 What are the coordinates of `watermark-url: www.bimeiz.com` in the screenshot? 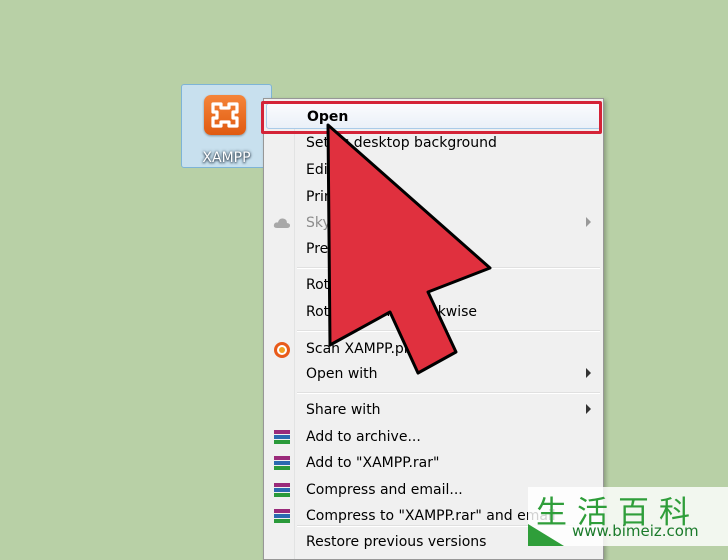 It's located at (635, 531).